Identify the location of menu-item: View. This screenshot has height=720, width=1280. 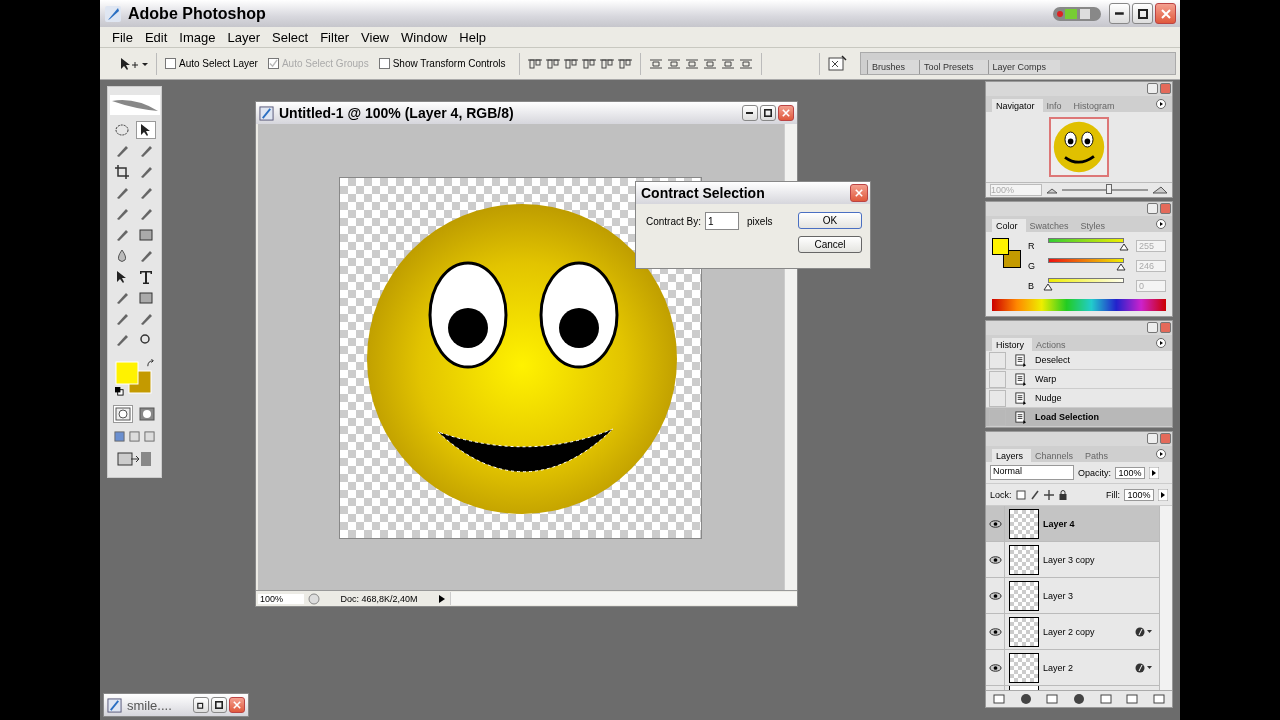
(375, 37).